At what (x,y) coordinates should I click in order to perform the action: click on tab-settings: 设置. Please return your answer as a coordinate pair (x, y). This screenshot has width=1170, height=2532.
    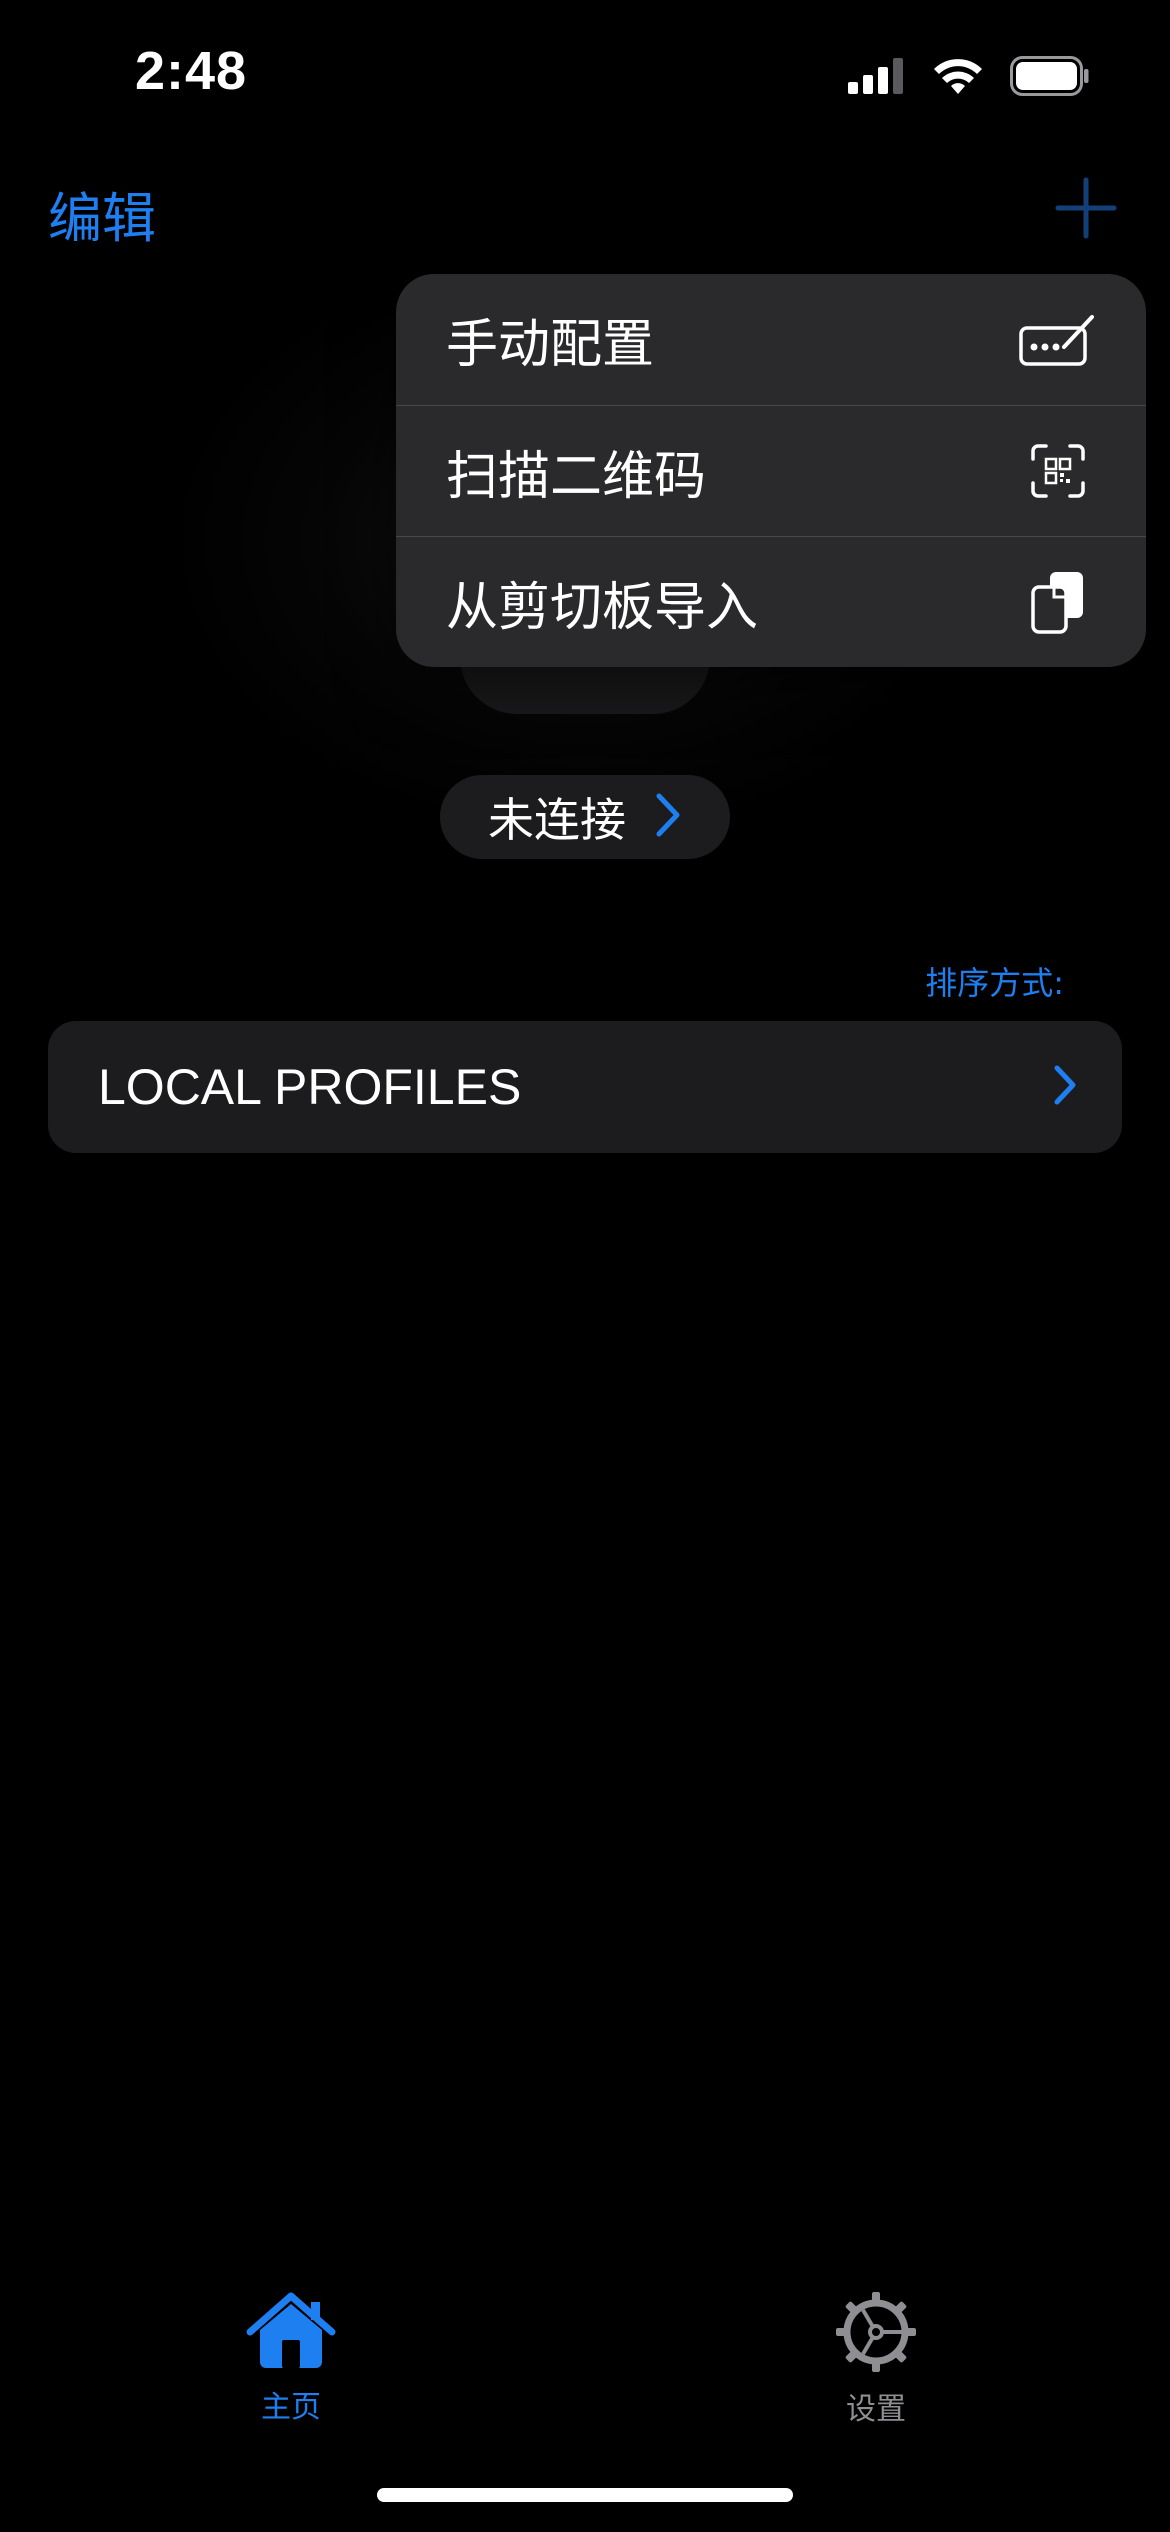
    Looking at the image, I should click on (876, 2360).